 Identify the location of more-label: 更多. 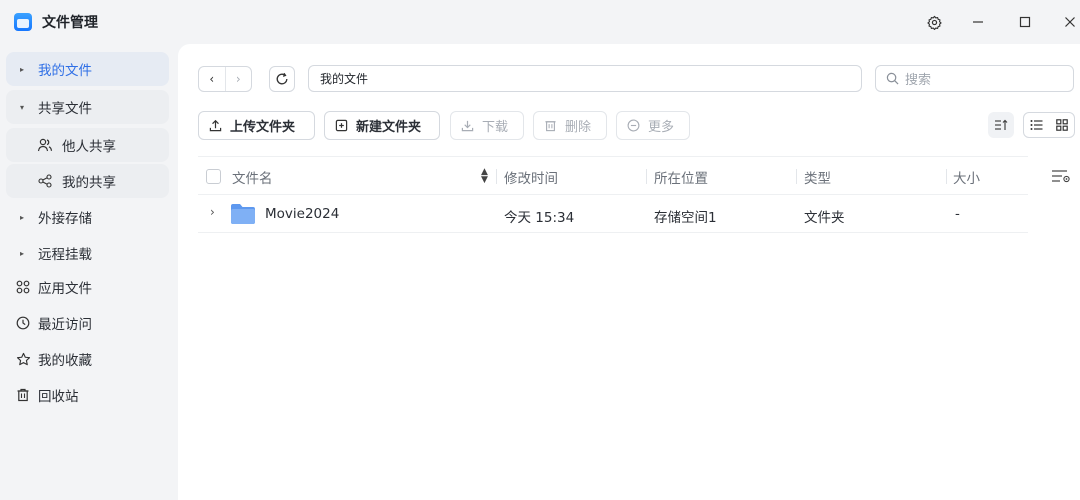
(661, 127).